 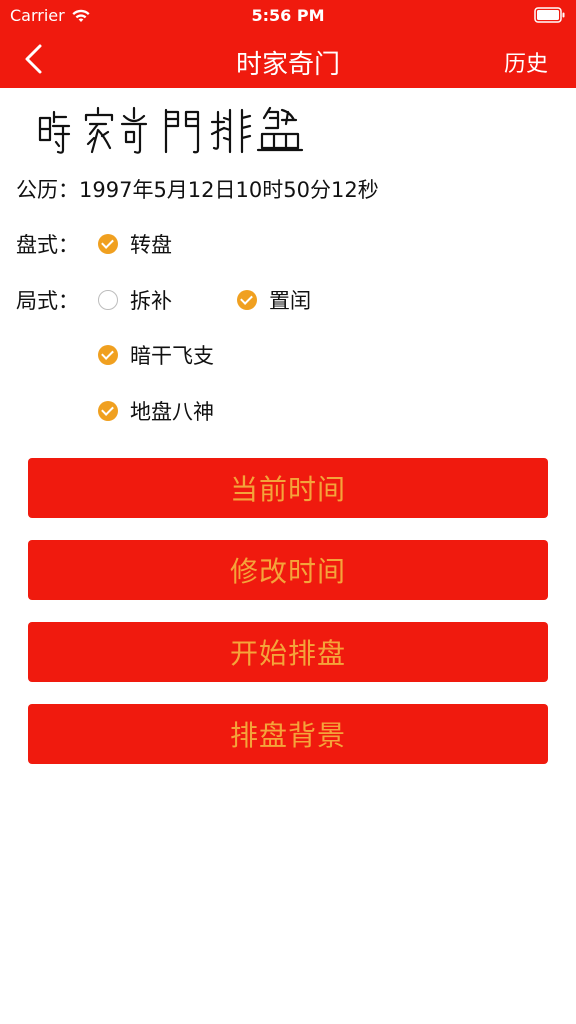 I want to click on pan-option-zhuanpan: 转盘, so click(x=135, y=244).